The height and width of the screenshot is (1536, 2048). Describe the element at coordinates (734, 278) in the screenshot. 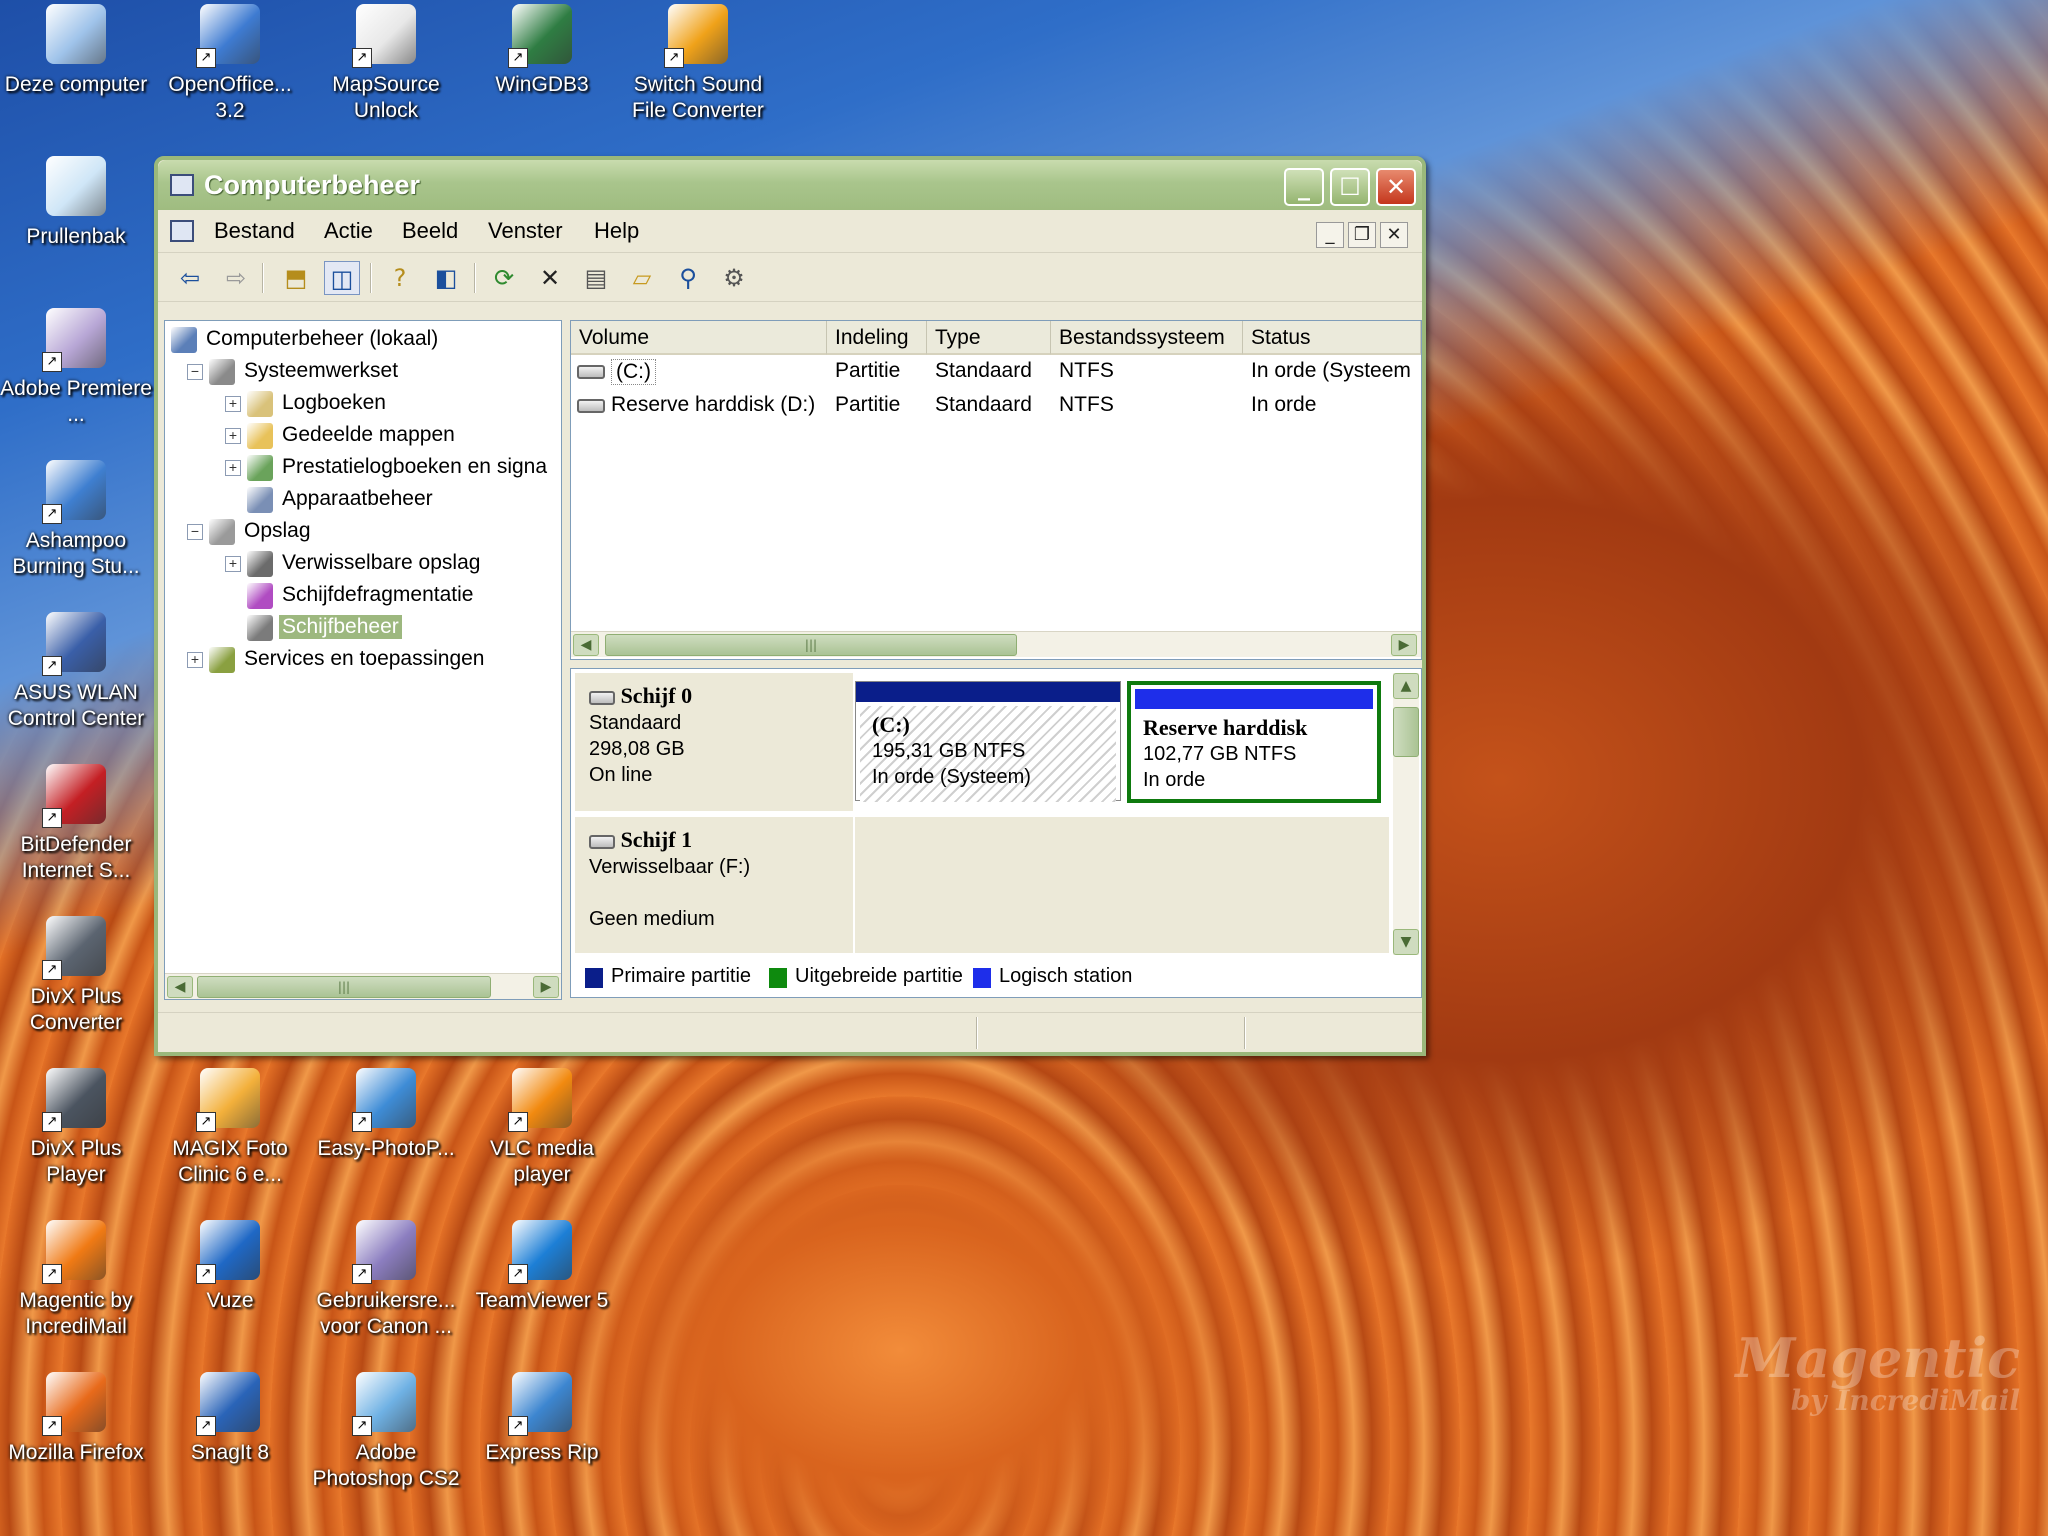

I see `settings-icon: ⚙` at that location.